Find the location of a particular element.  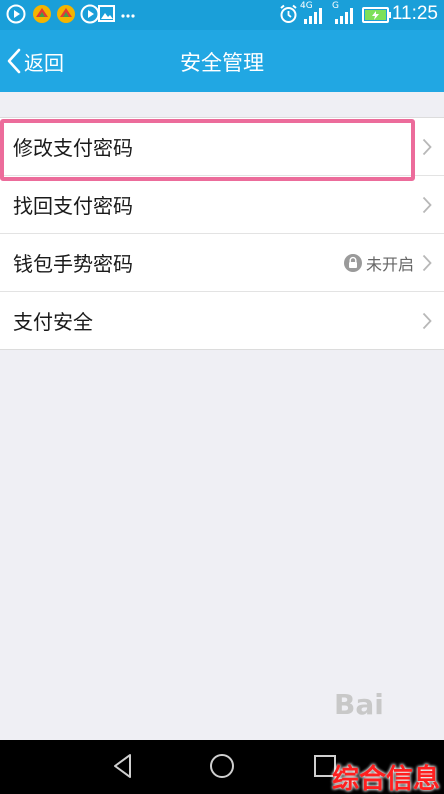

home-icon is located at coordinates (222, 766).